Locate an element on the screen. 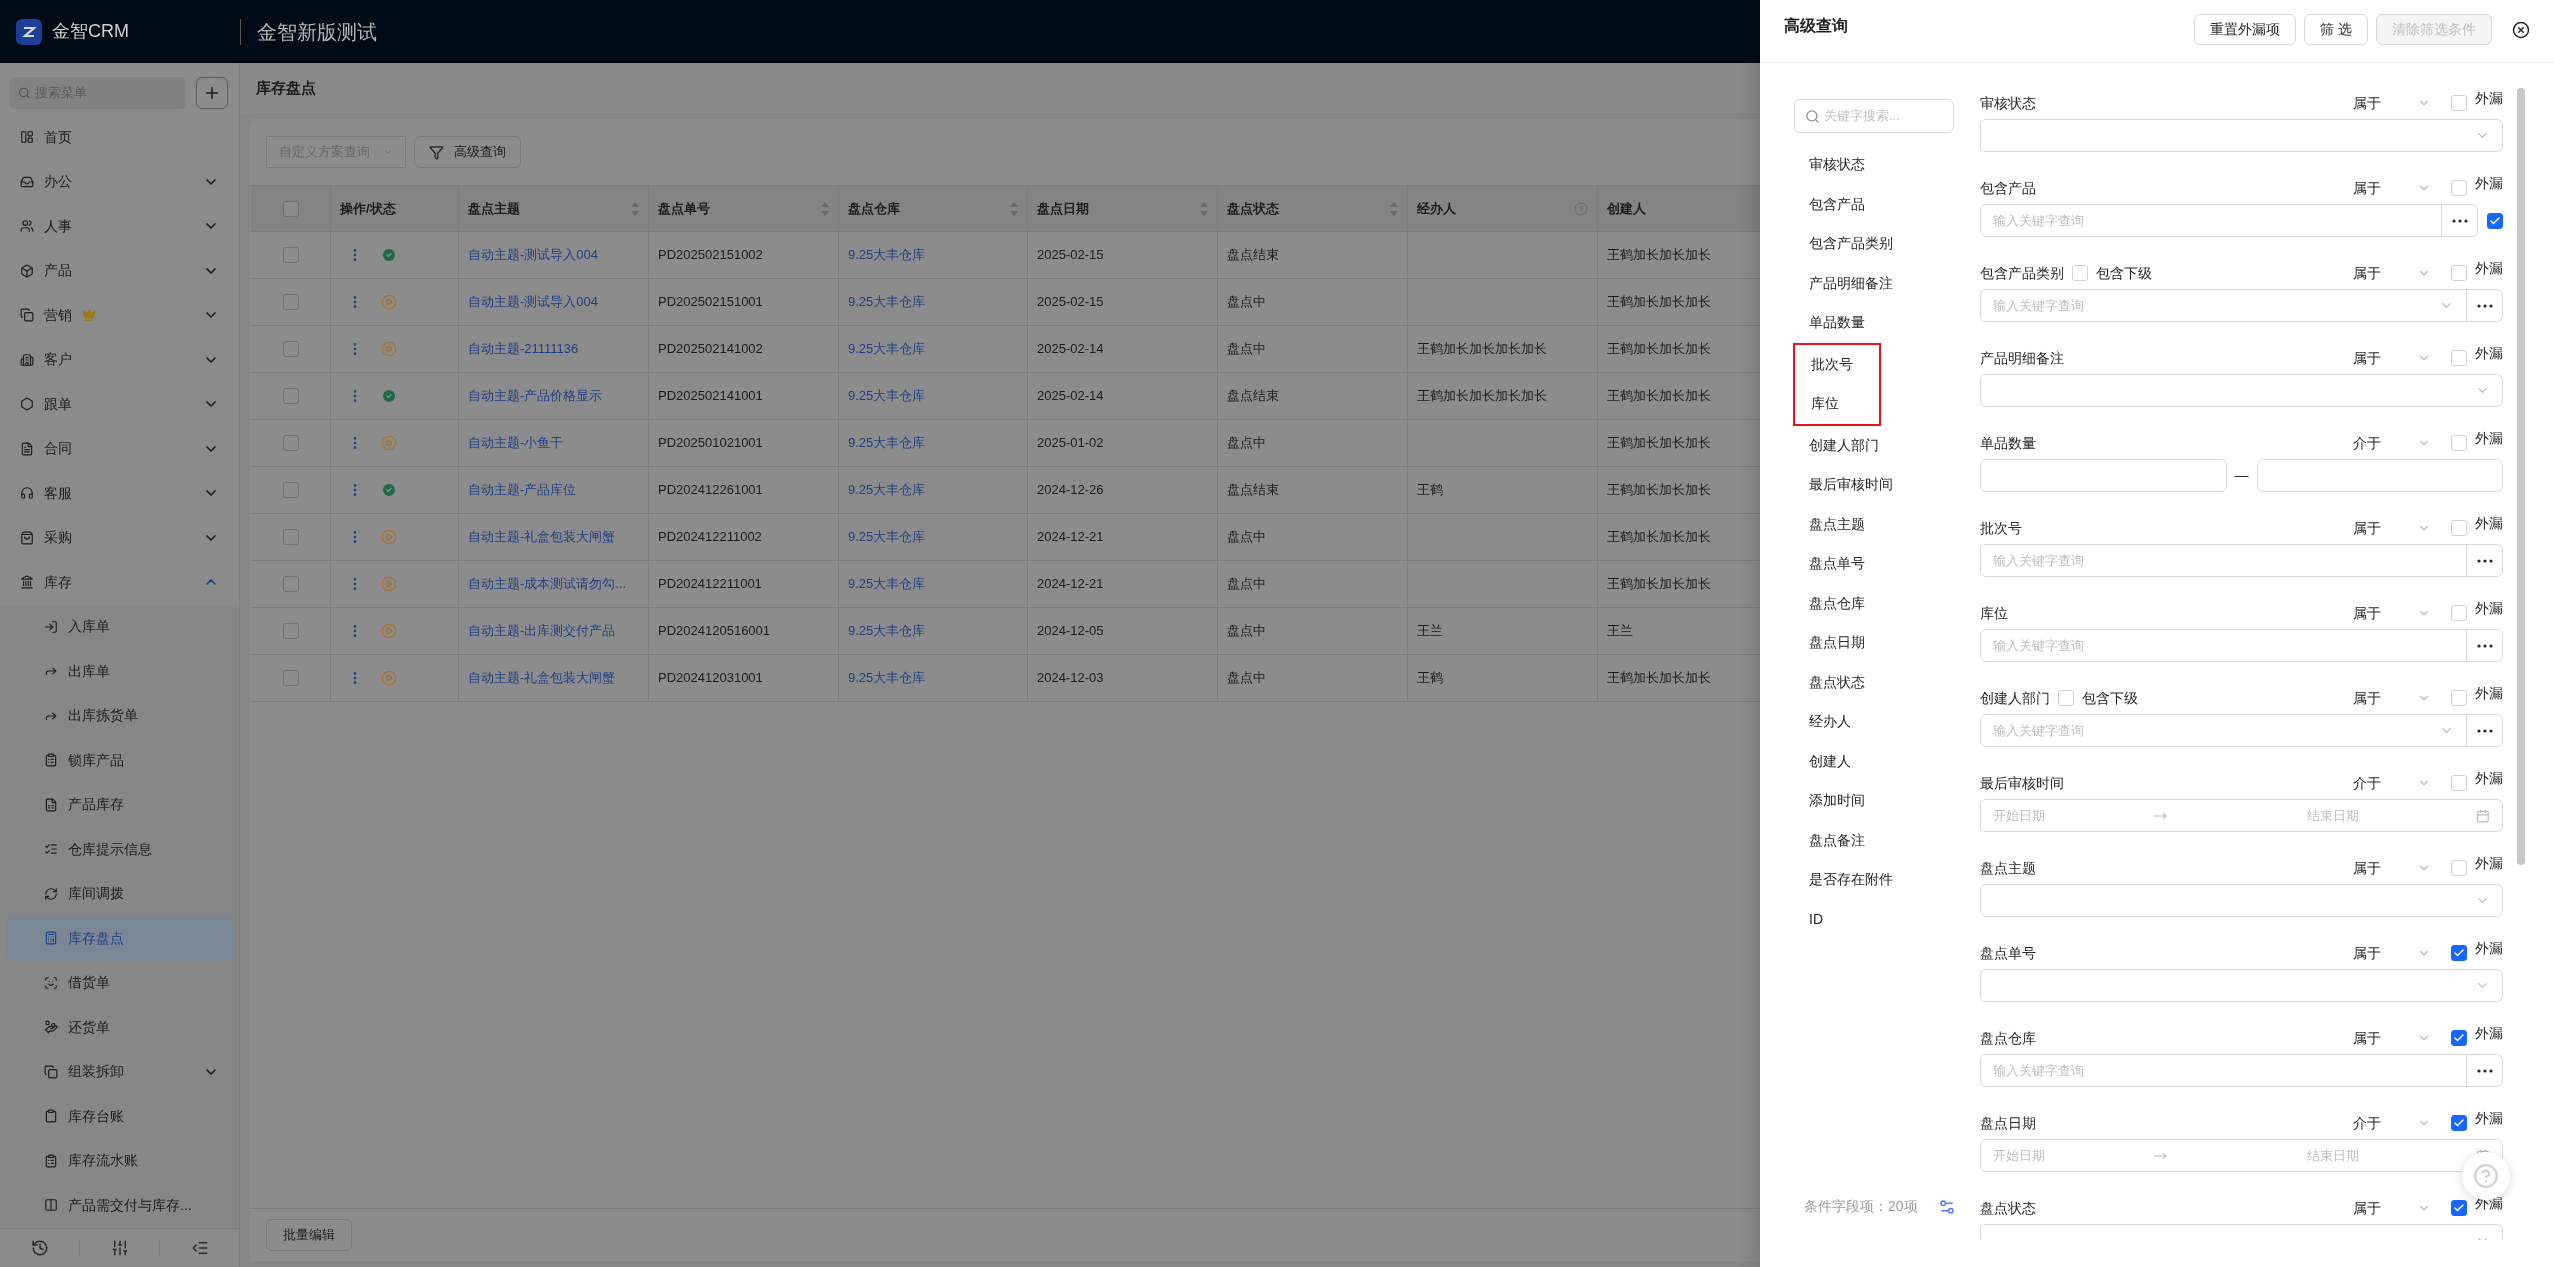 This screenshot has height=1267, width=2554. field-list-item: 最后审核时间 is located at coordinates (1894, 485).